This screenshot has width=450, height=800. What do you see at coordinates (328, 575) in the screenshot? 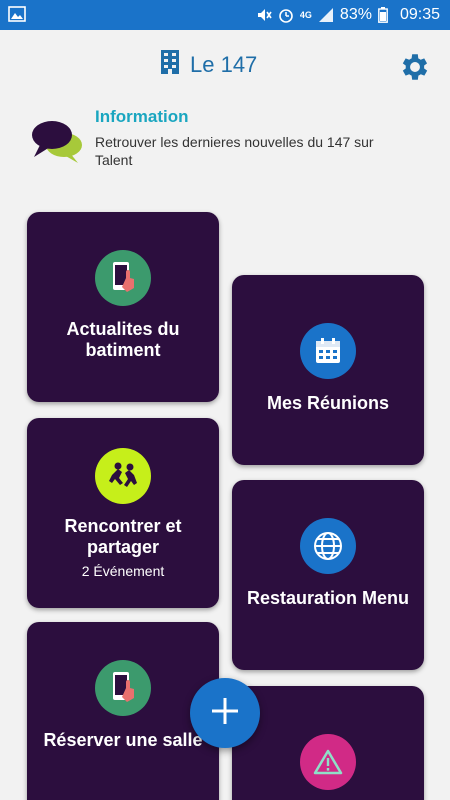
I see `card-restauration: Restauration Menu` at bounding box center [328, 575].